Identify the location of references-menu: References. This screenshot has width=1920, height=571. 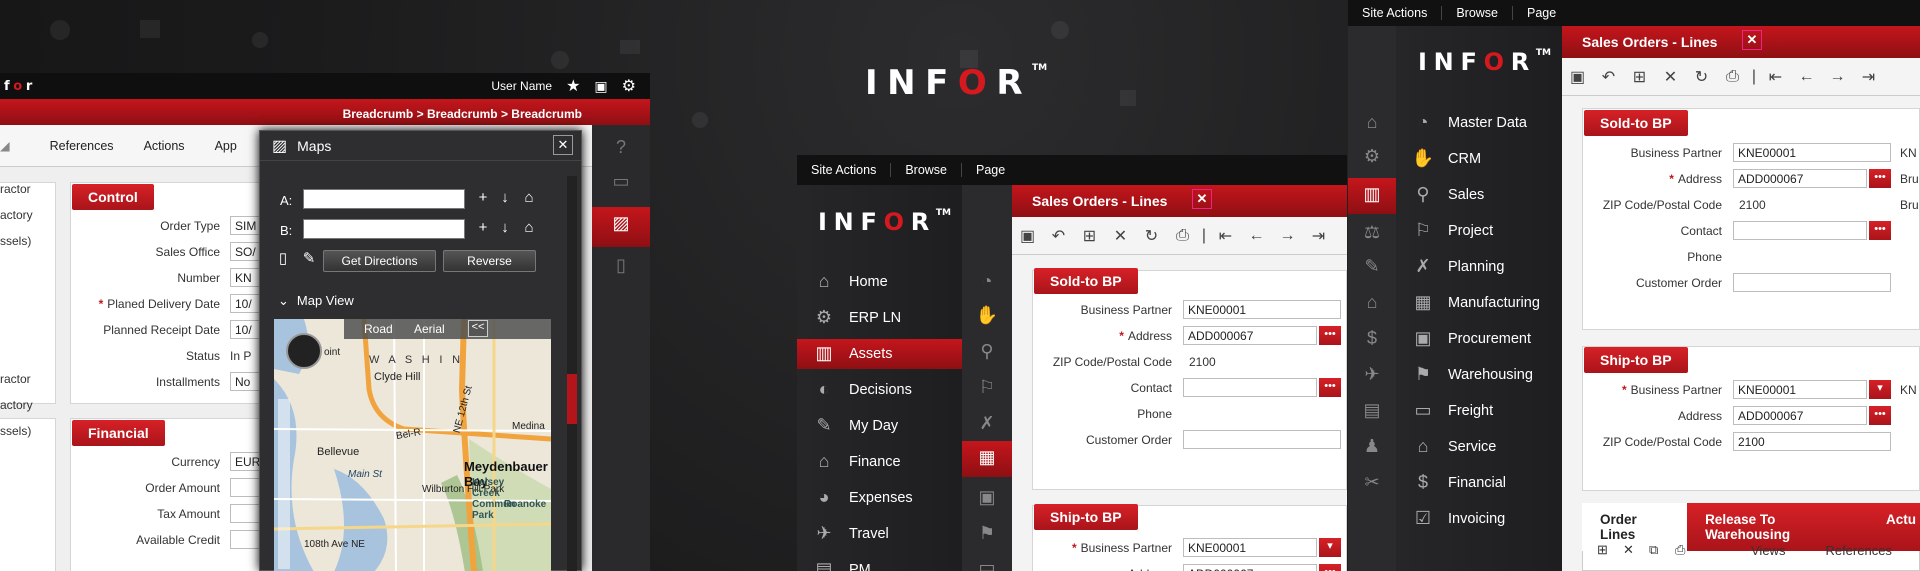
(1858, 550).